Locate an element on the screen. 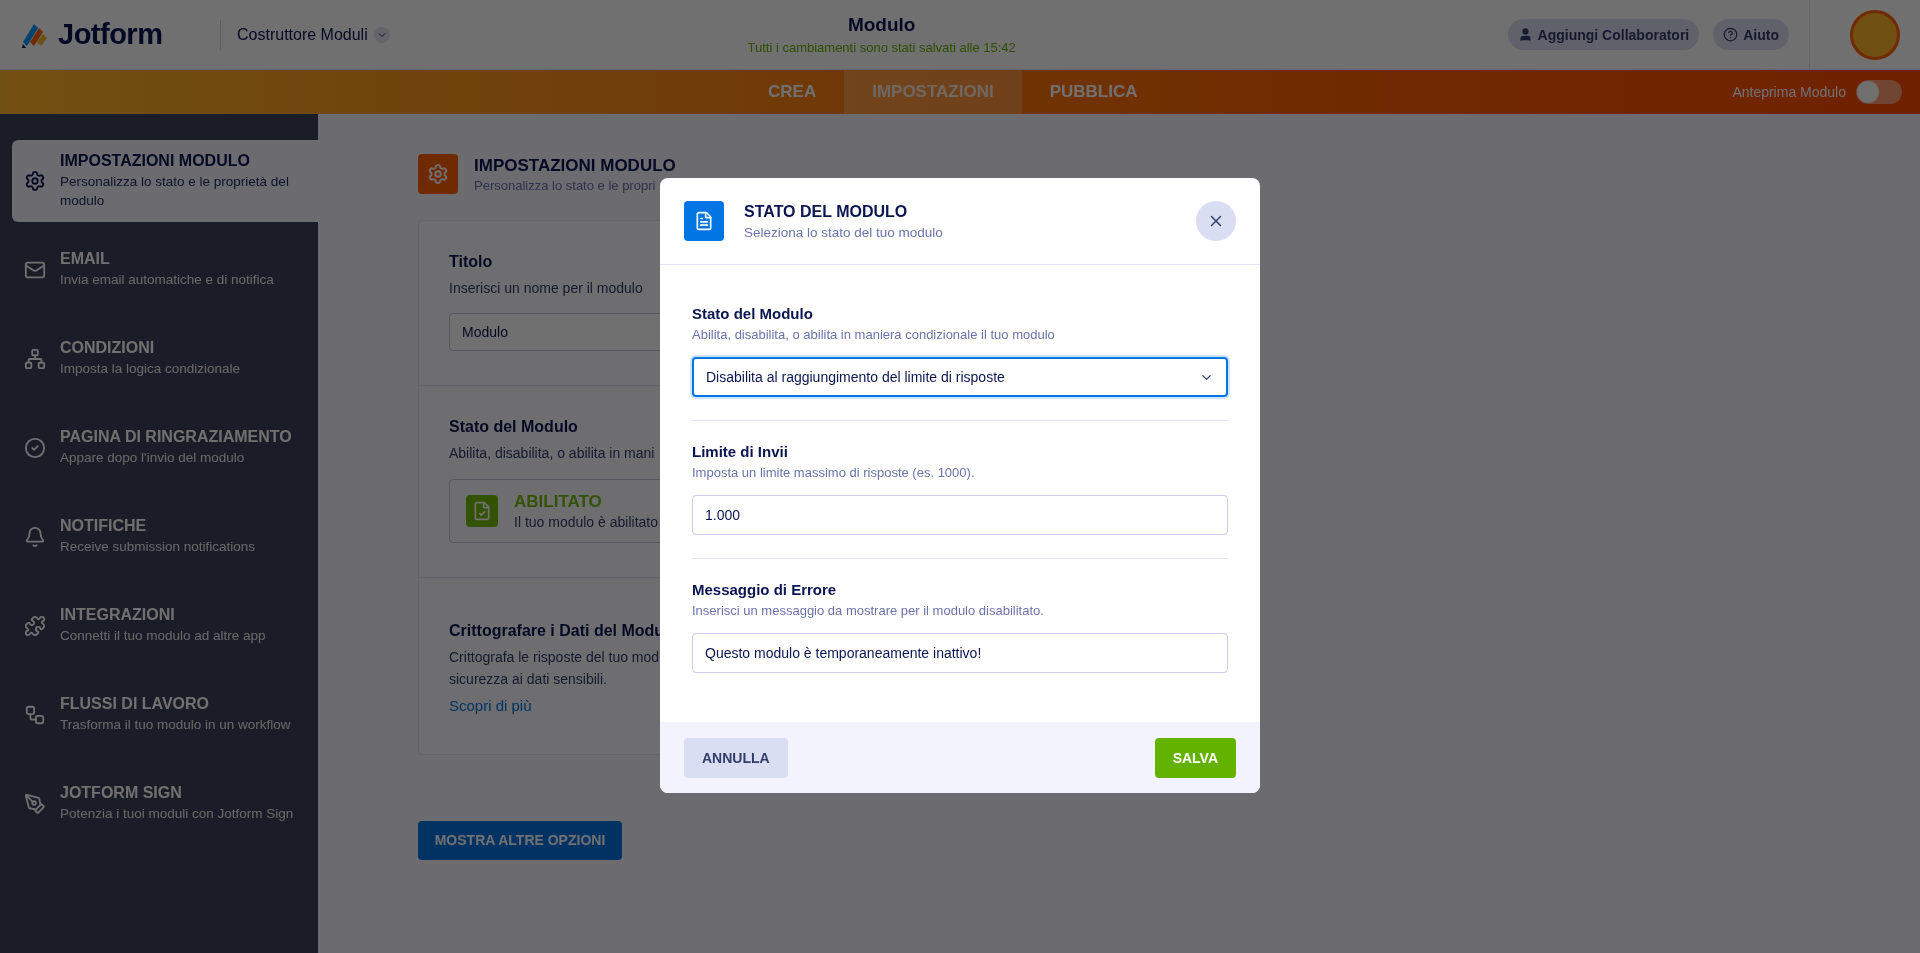 The height and width of the screenshot is (953, 1920). form-title: Modulo is located at coordinates (881, 25).